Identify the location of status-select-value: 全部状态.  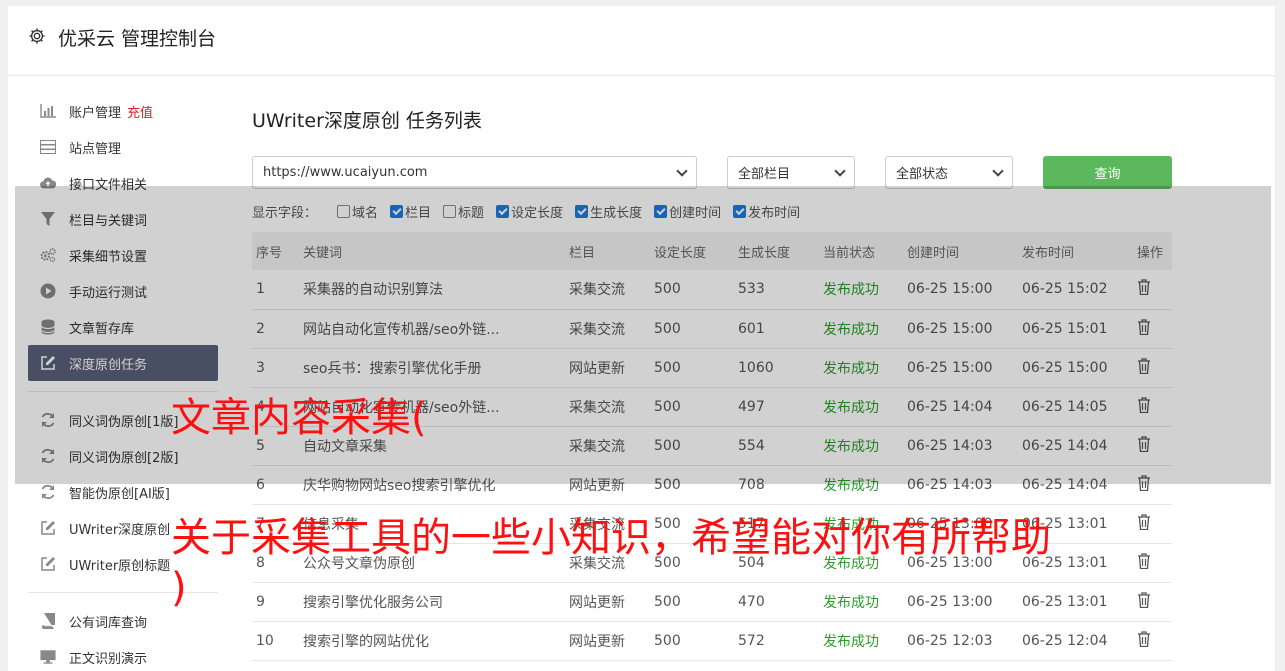
(922, 174).